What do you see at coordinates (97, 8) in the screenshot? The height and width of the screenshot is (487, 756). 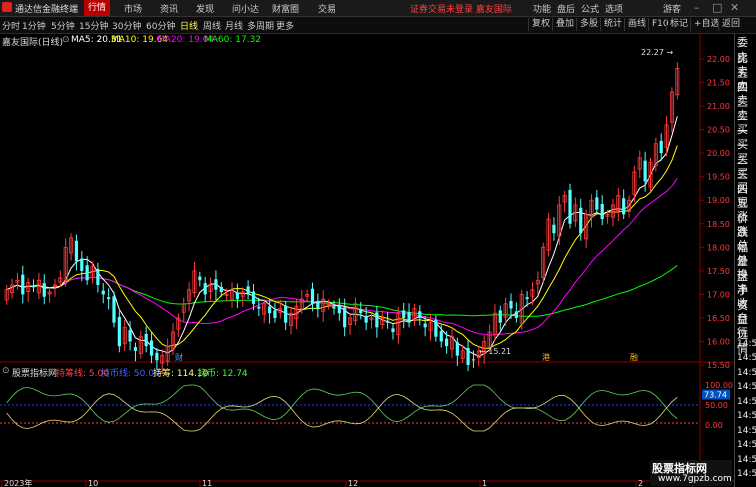 I see `menu-hangqing: 行情` at bounding box center [97, 8].